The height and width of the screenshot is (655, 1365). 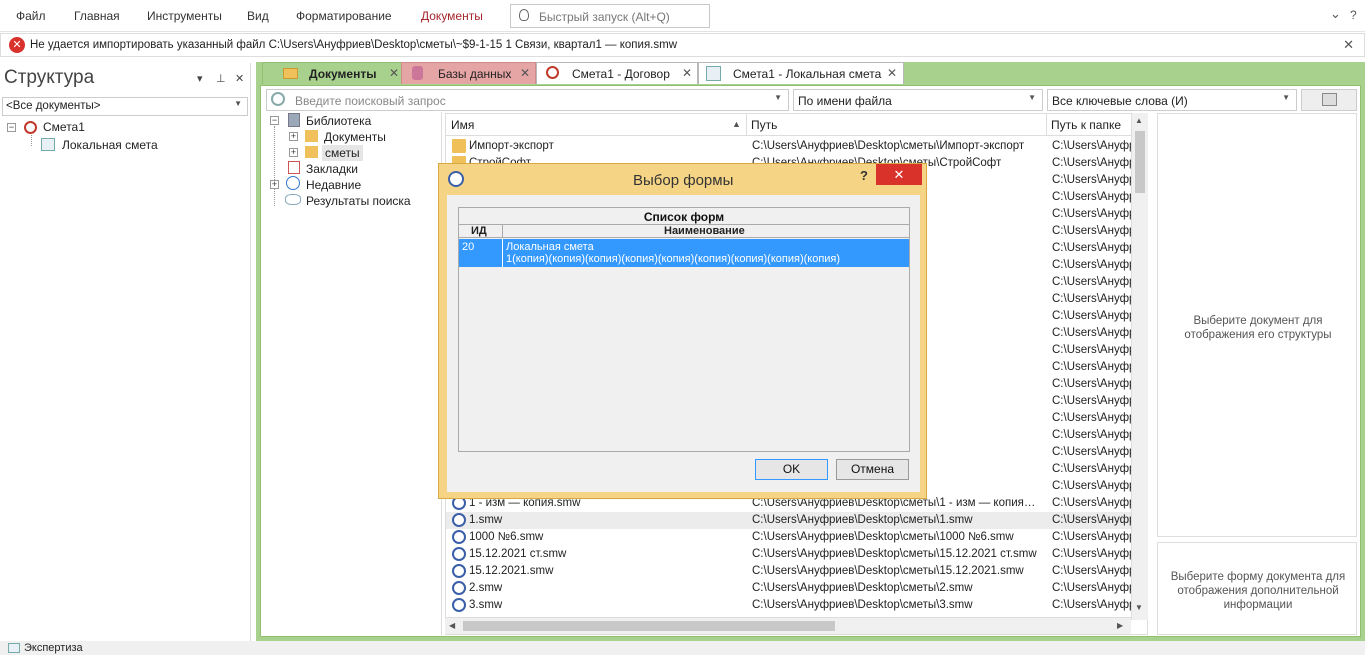 I want to click on menu-home: Главная, so click(x=97, y=16).